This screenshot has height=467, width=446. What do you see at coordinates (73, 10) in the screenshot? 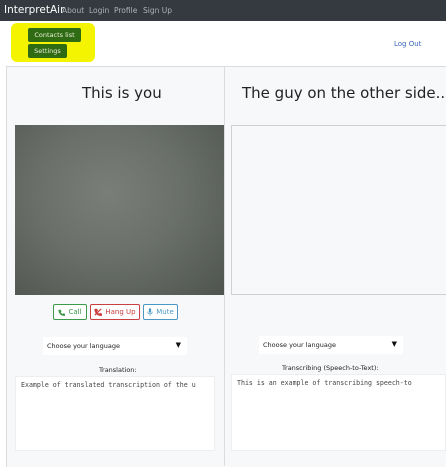
I see `nav-link-about: About` at bounding box center [73, 10].